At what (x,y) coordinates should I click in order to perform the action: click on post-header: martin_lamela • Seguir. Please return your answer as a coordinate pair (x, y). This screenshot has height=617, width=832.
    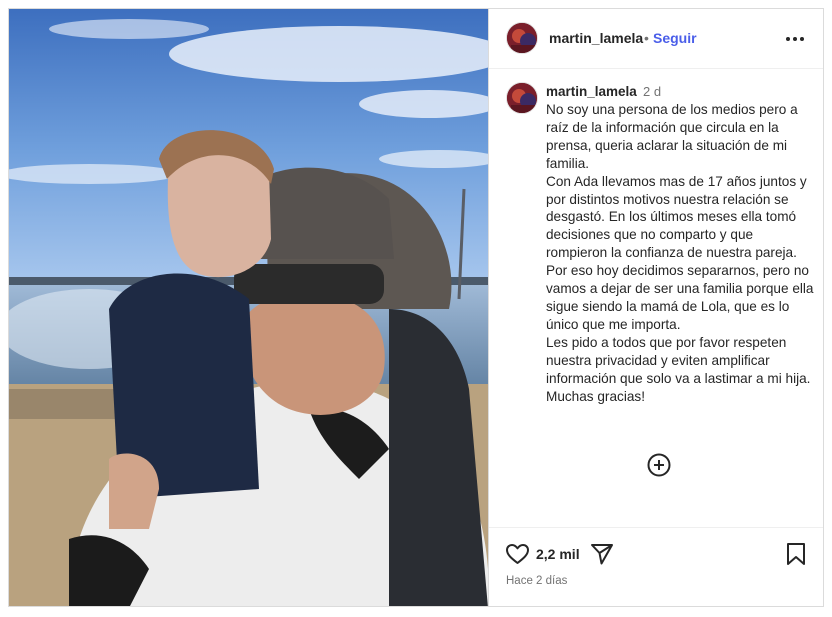
    Looking at the image, I should click on (656, 39).